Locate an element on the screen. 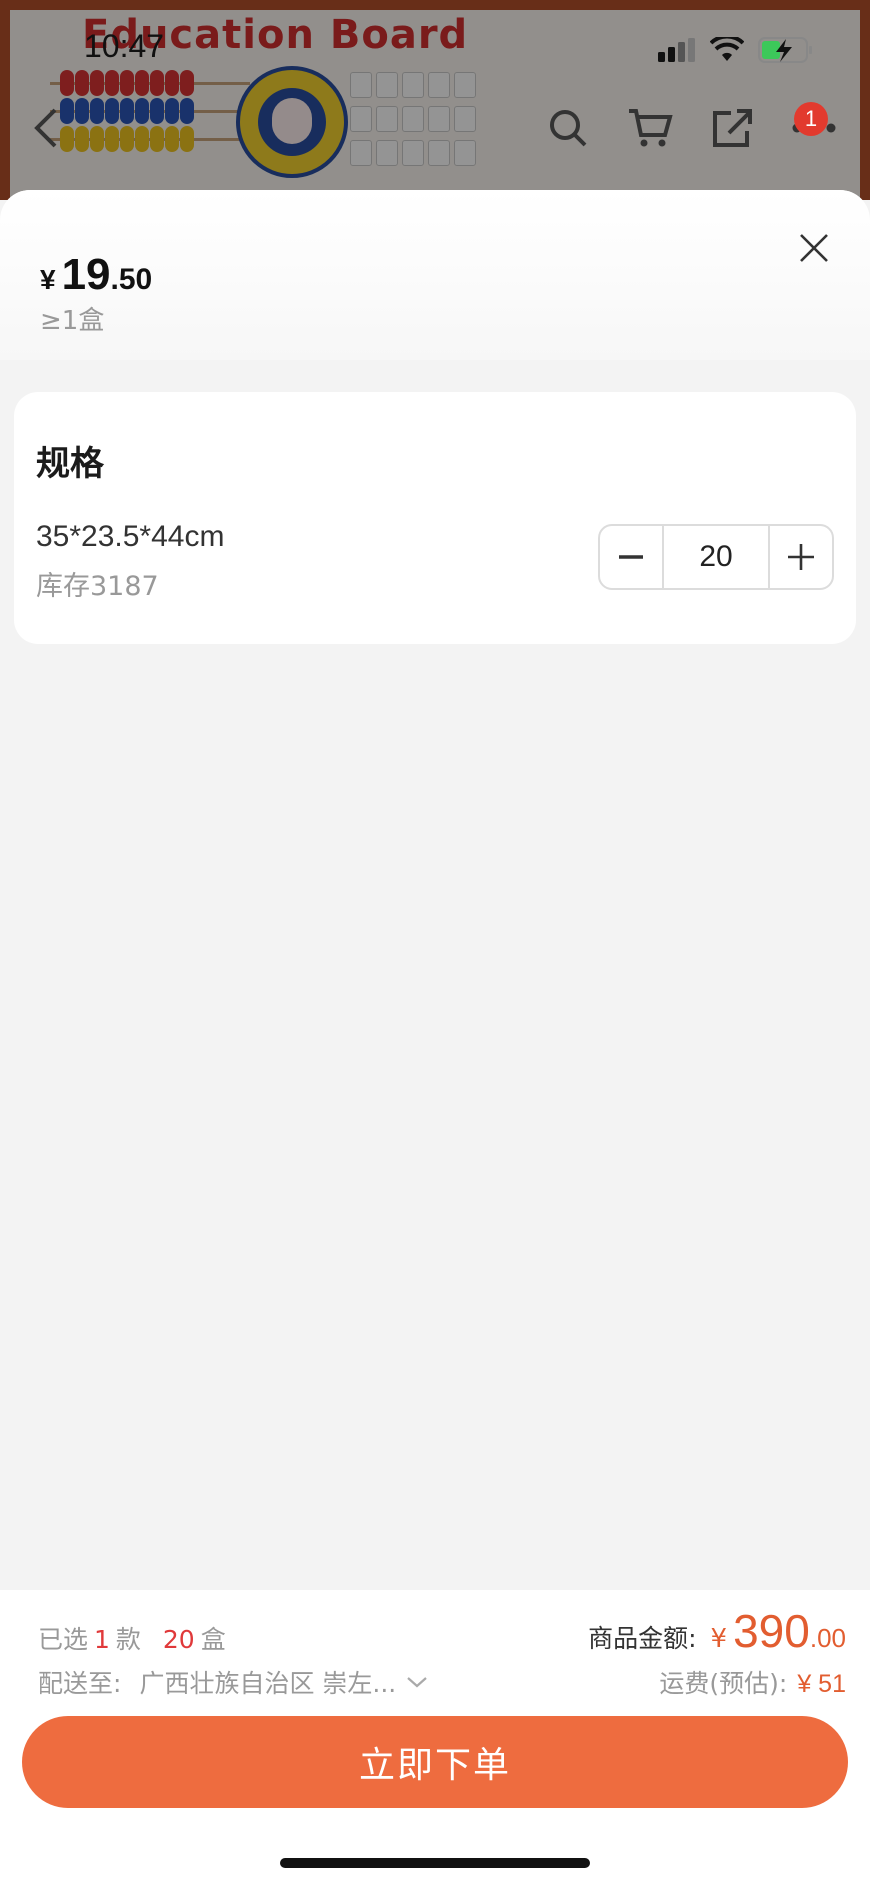 The width and height of the screenshot is (870, 1883). selection-summary: 已选 1 款 20 盒 is located at coordinates (132, 1638).